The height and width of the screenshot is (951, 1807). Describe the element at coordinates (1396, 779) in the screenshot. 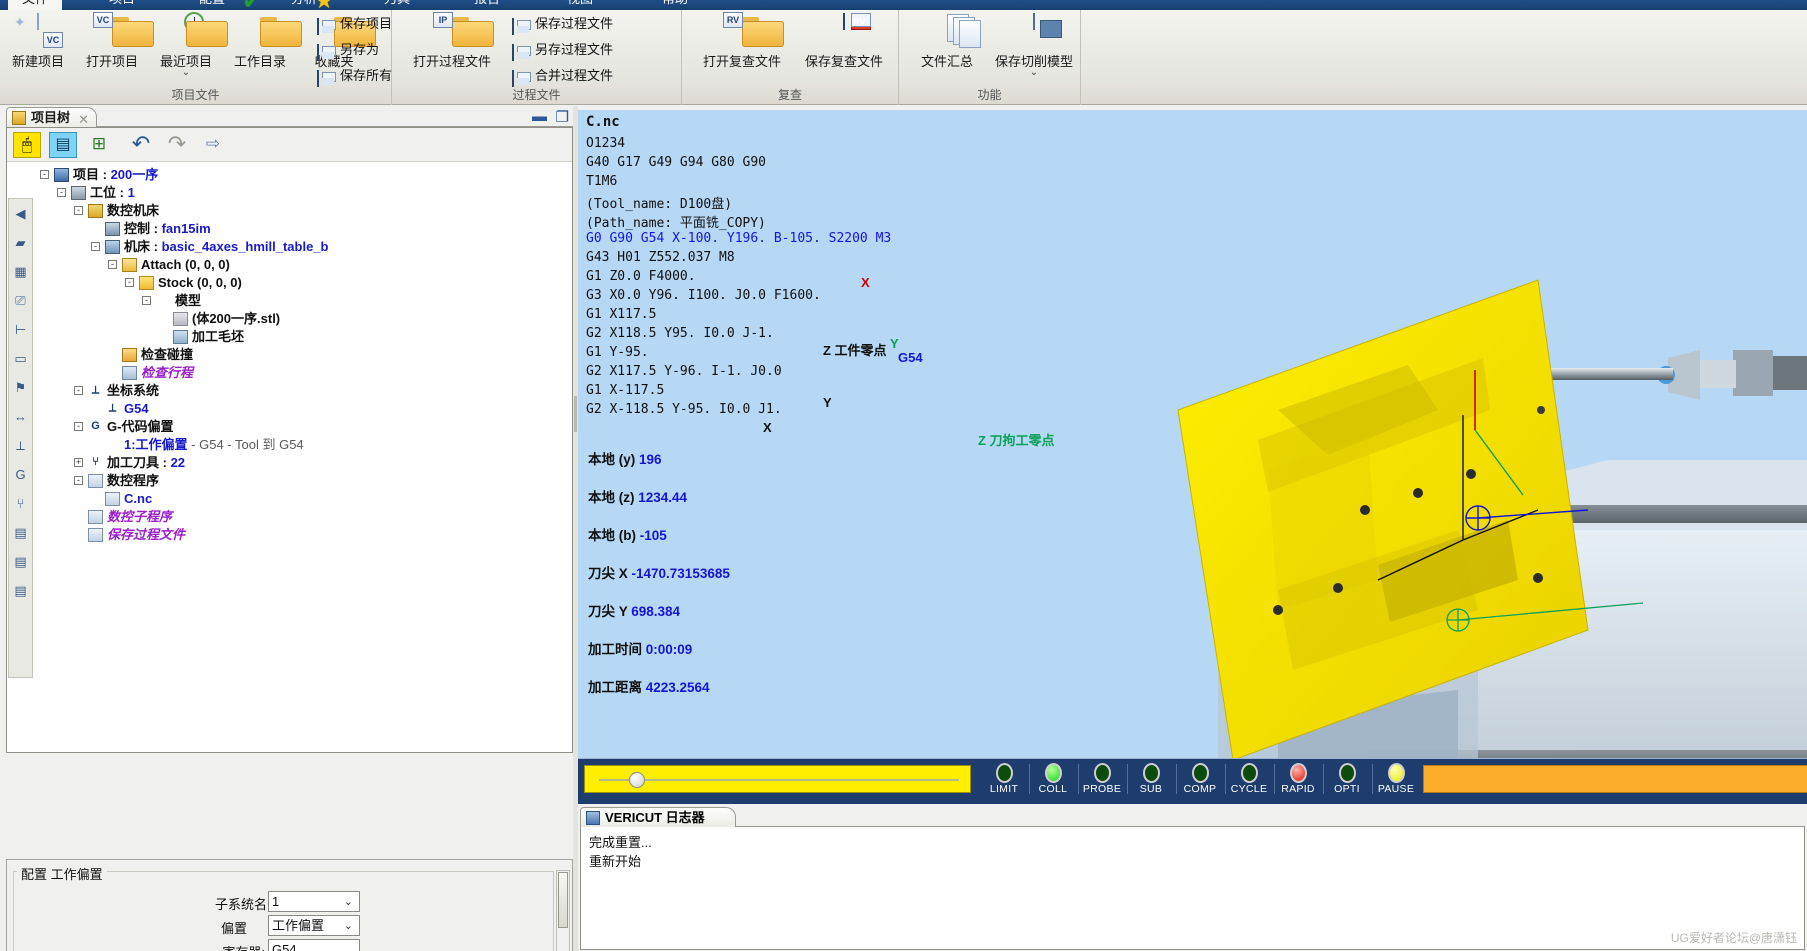

I see `status-lamp-pause: PAUSE` at that location.